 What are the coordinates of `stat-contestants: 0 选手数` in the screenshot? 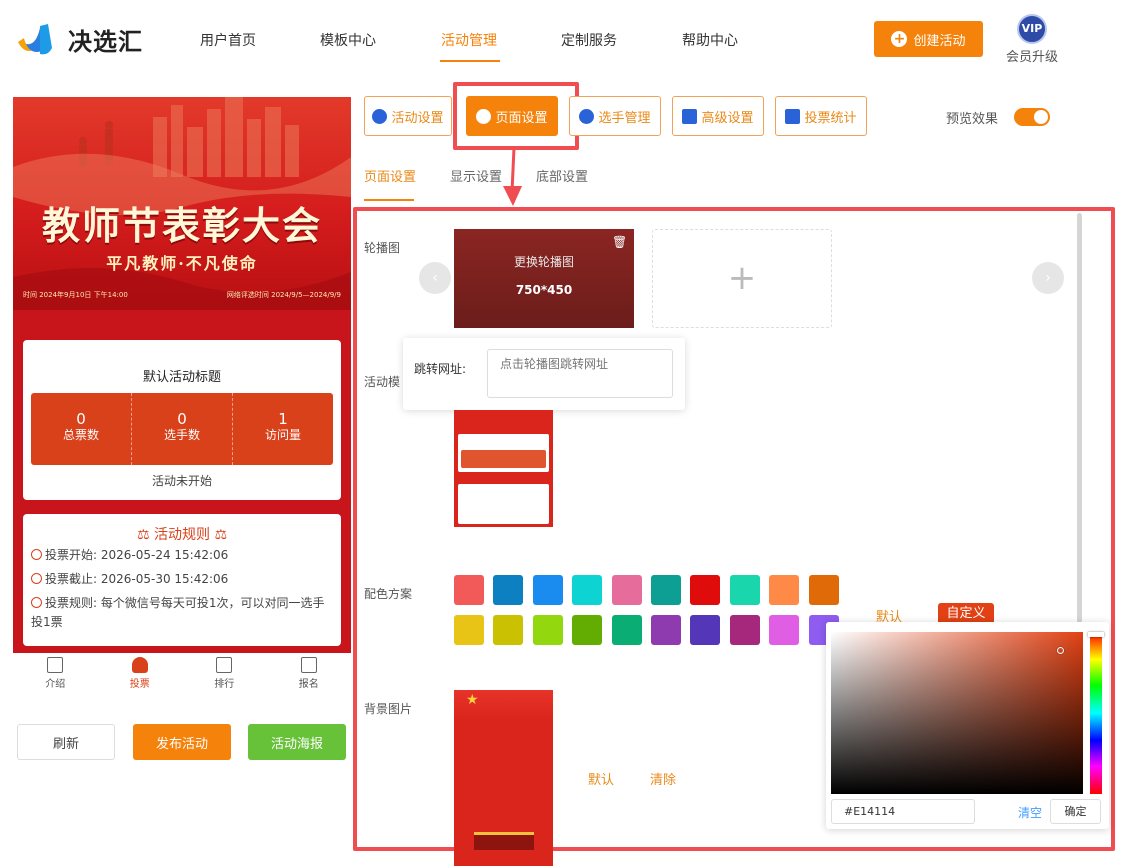 It's located at (182, 429).